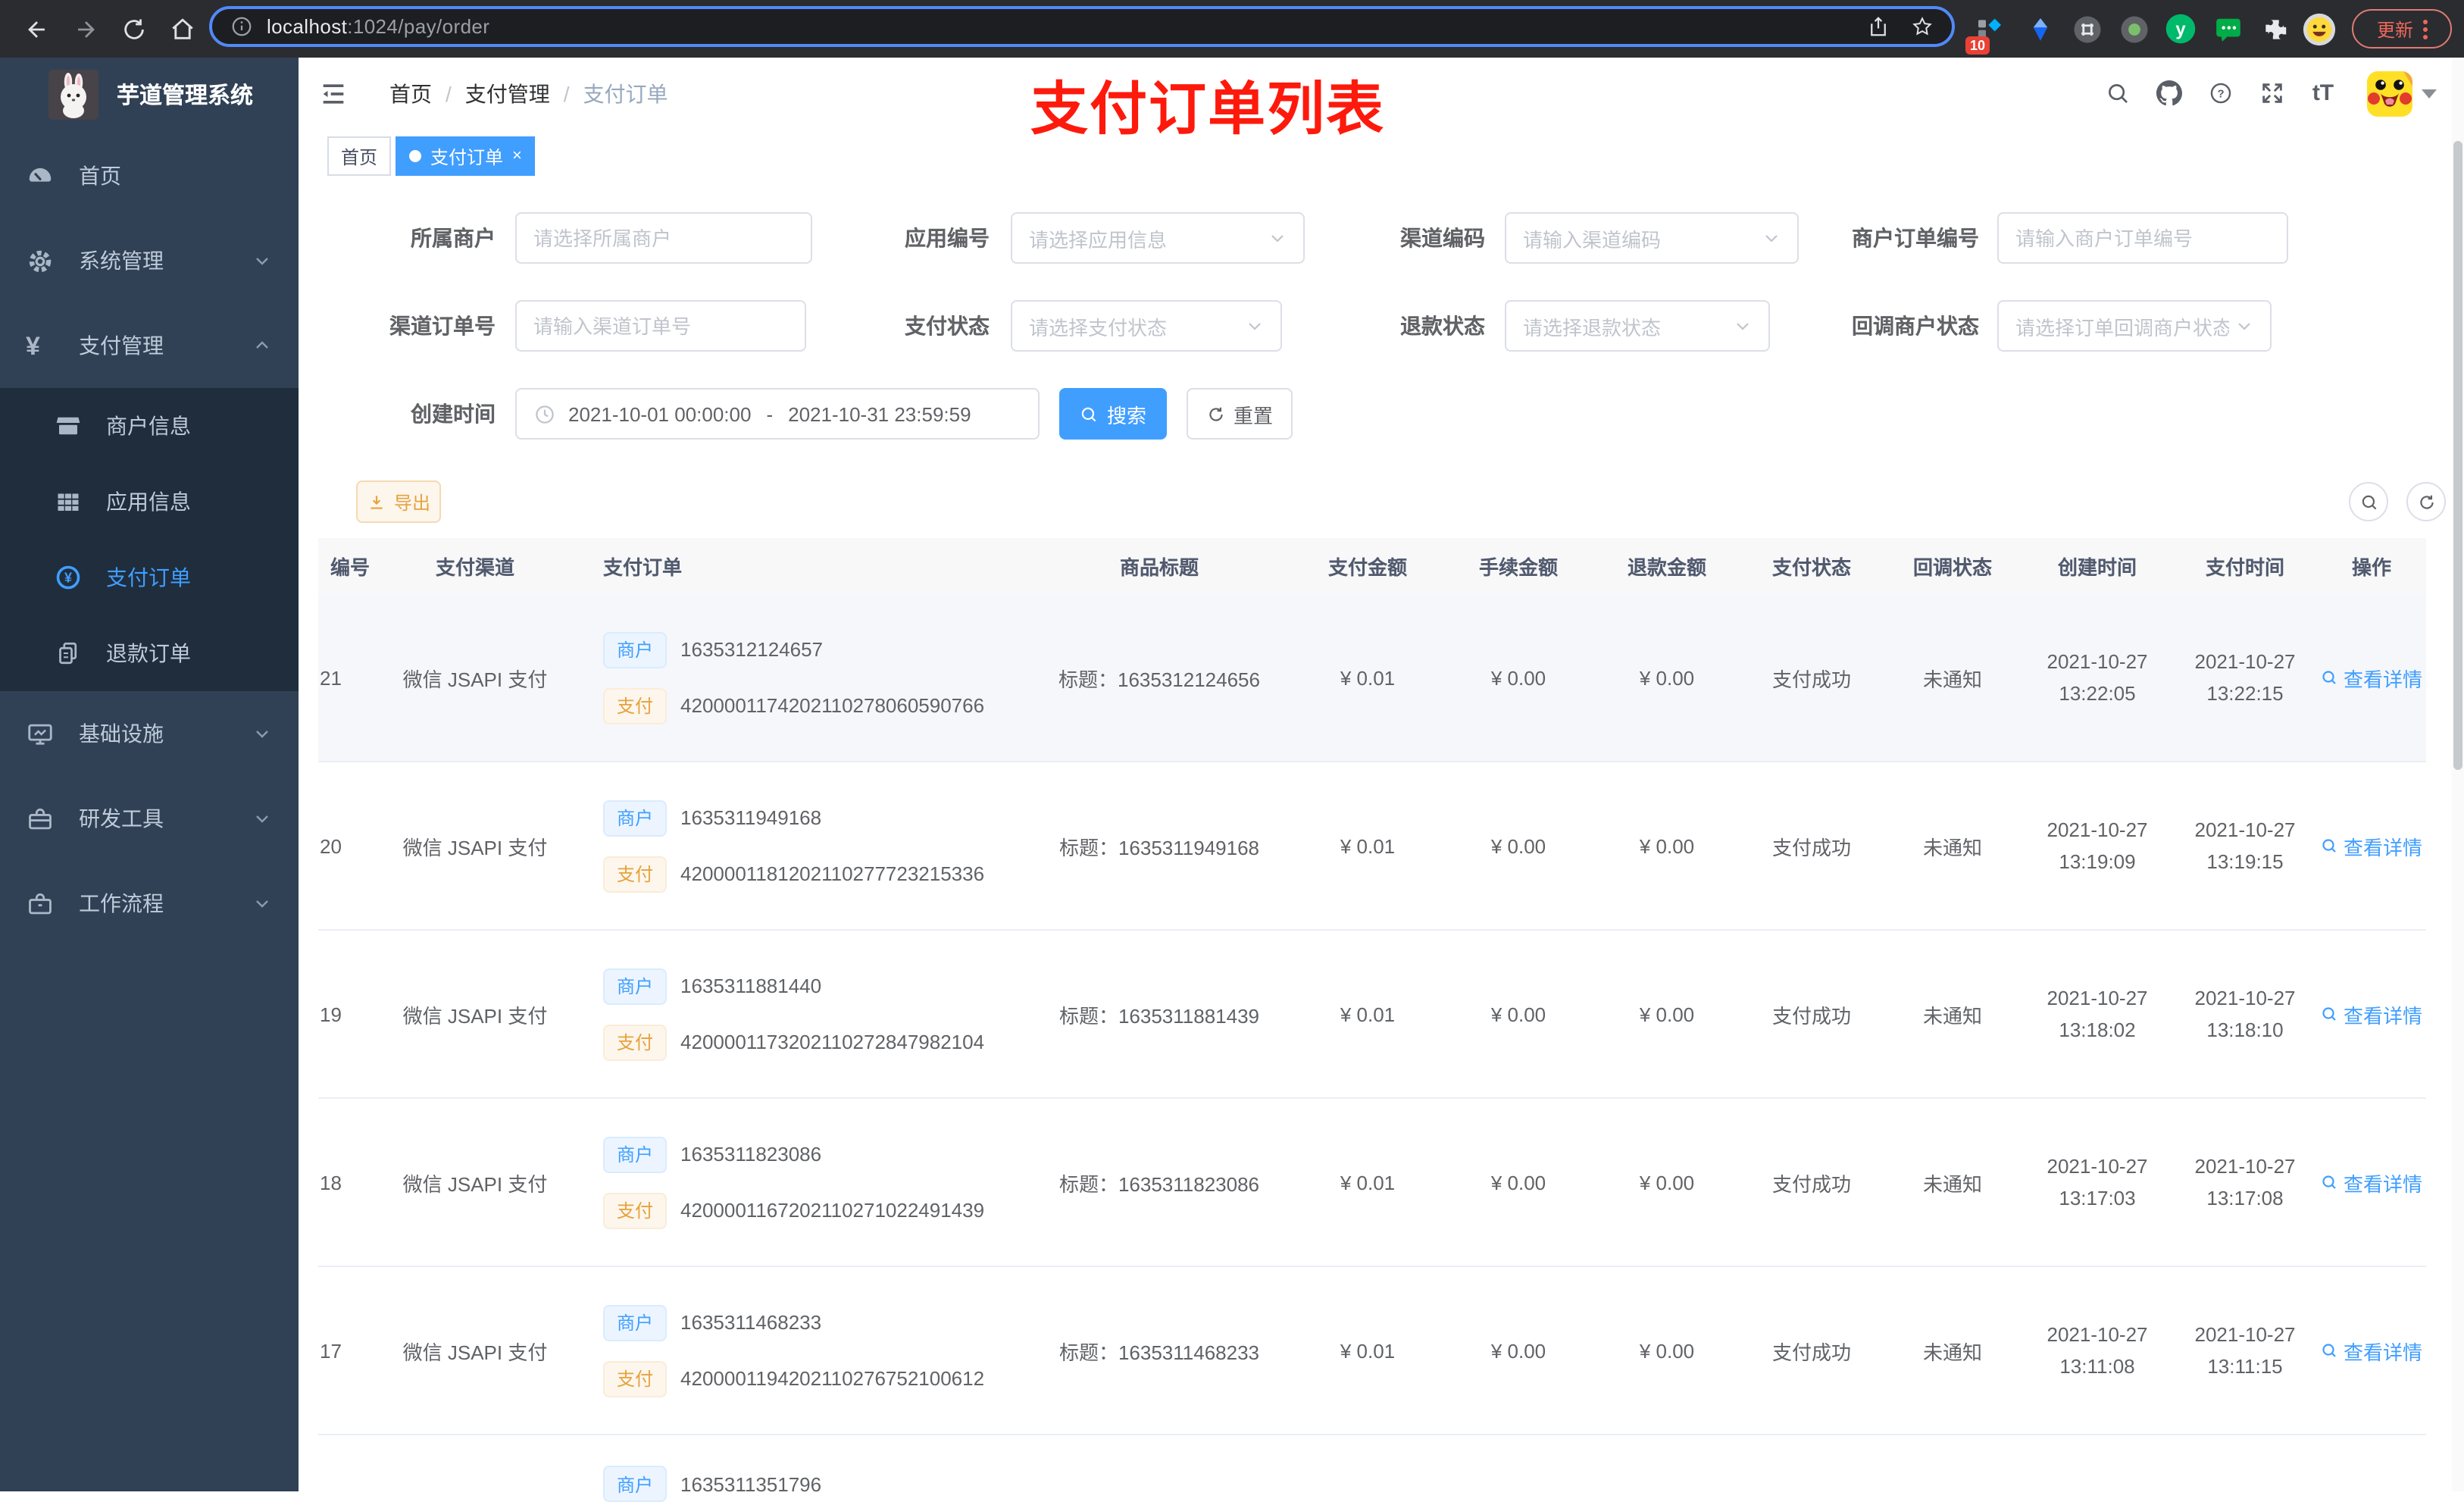 The image size is (2464, 1502). I want to click on breadcrumb-home: 首页, so click(410, 93).